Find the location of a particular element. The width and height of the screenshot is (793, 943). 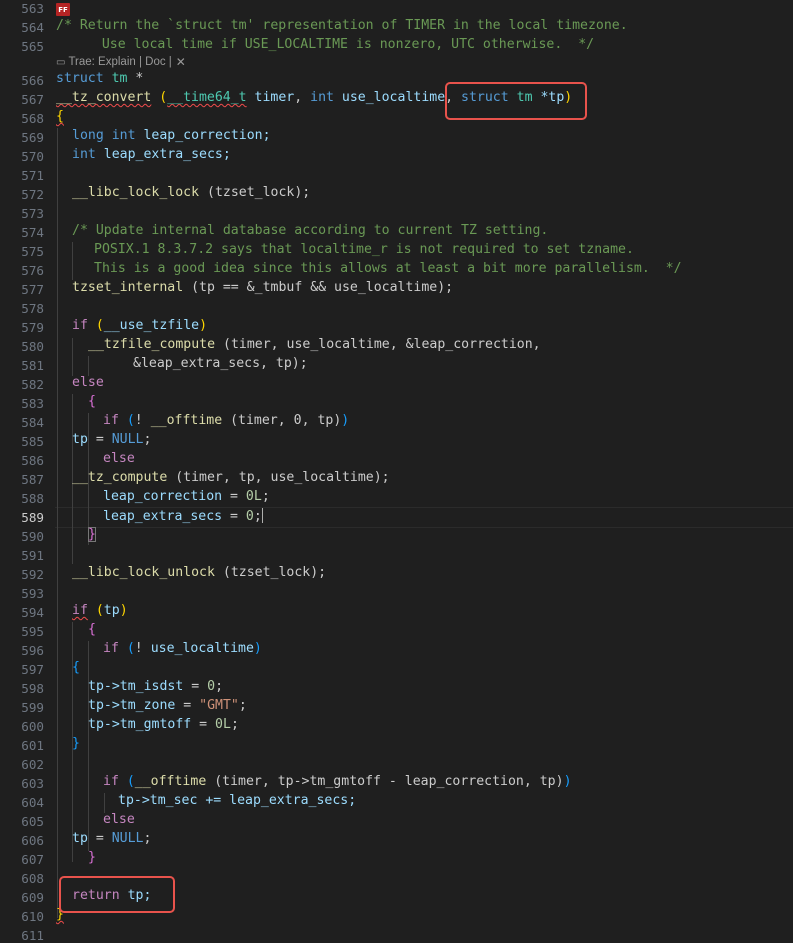

line-number: 574 is located at coordinates (32, 232).